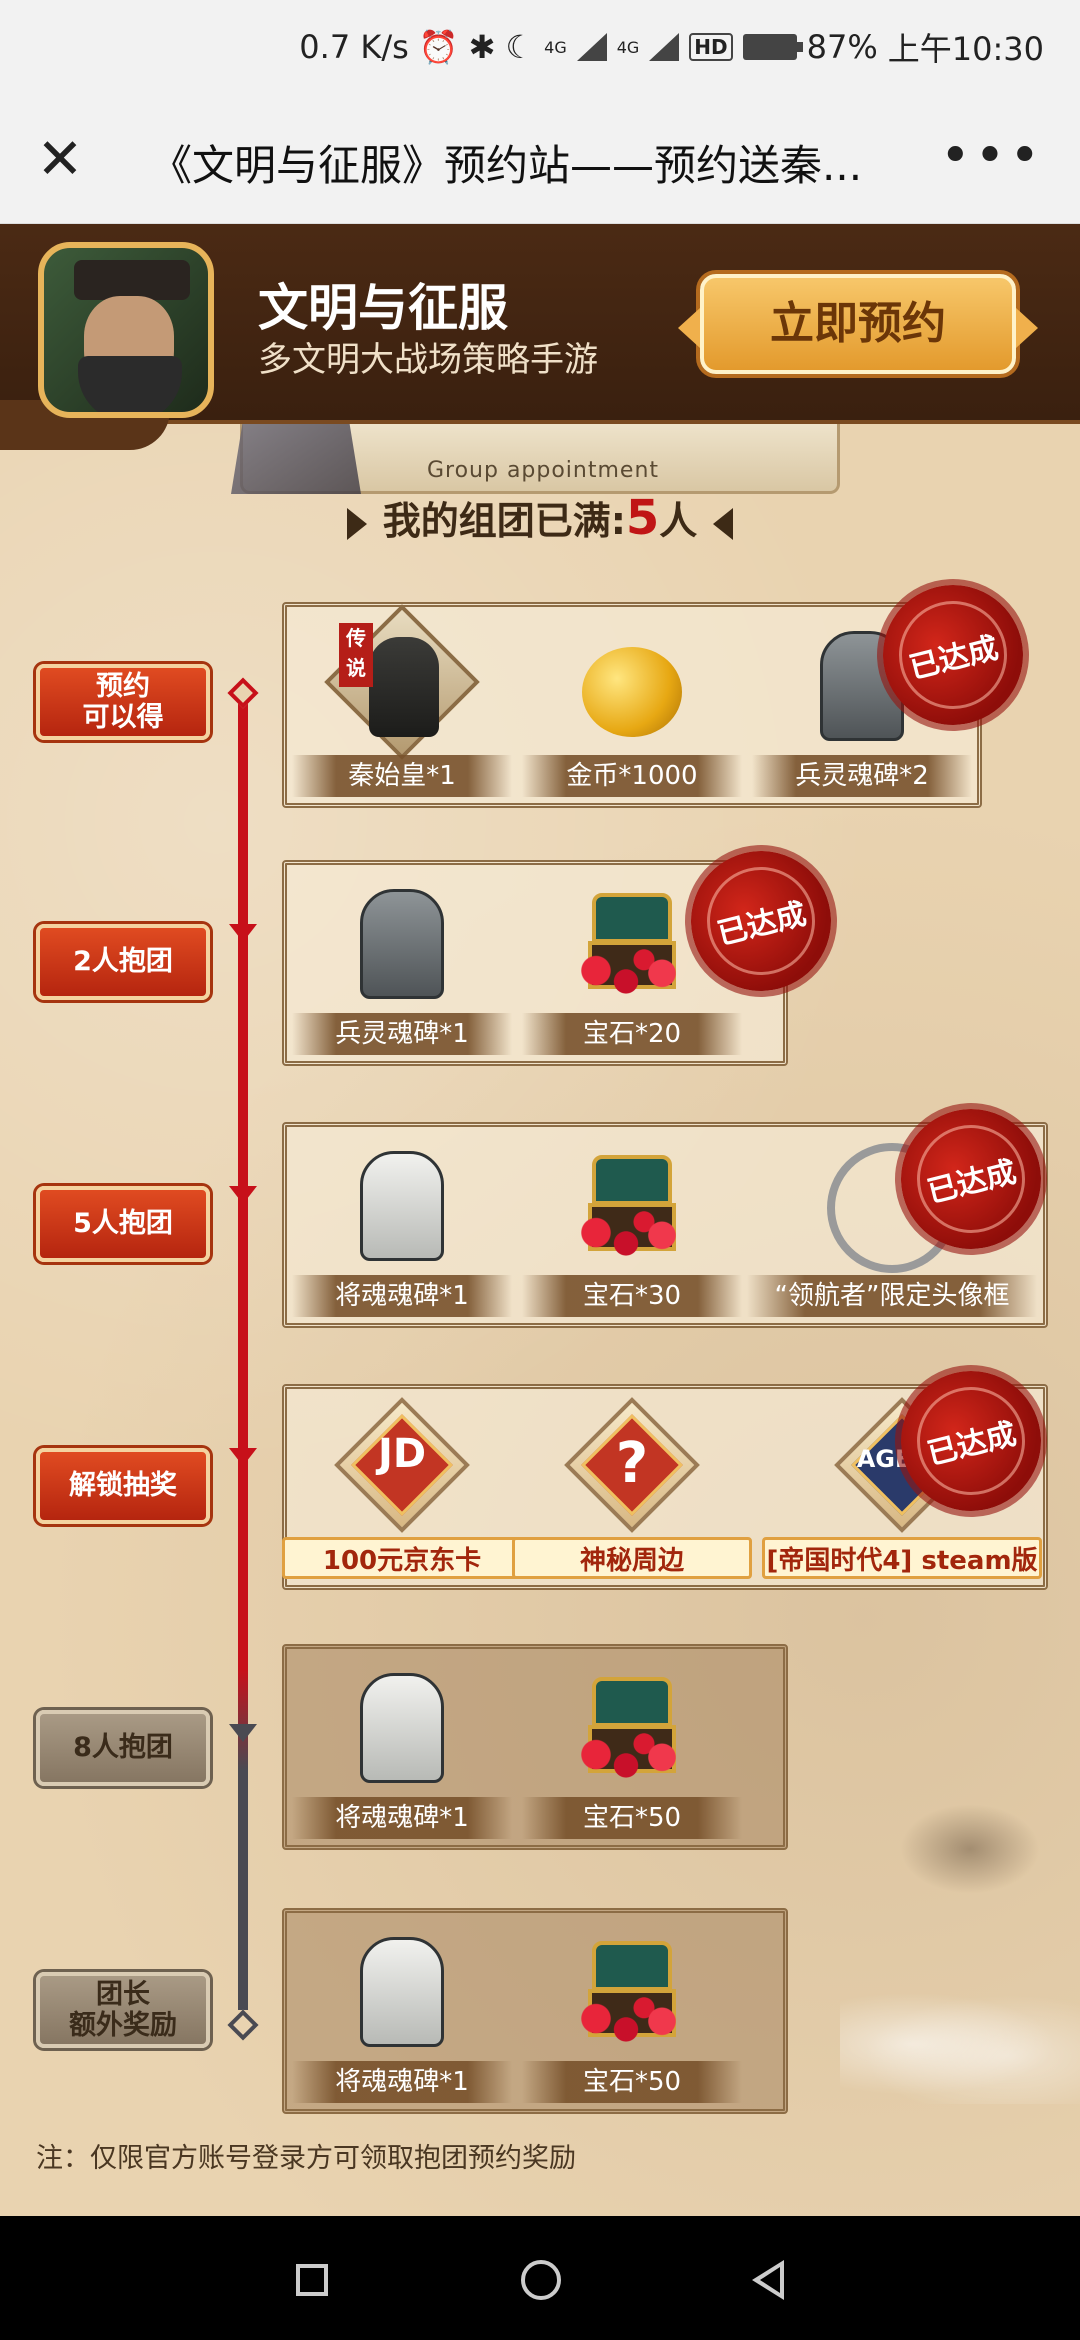  Describe the element at coordinates (130, 384) in the screenshot. I see `beard-icon` at that location.